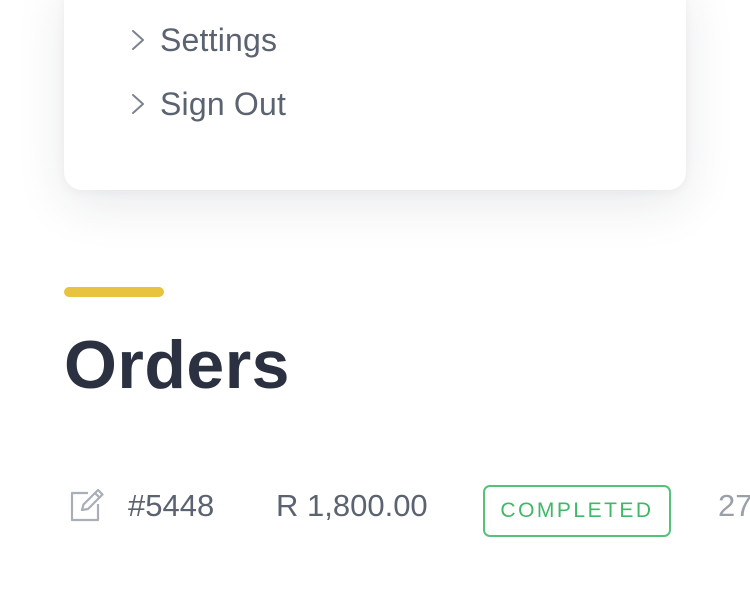 The width and height of the screenshot is (750, 601). Describe the element at coordinates (577, 511) in the screenshot. I see `status-badge: COMPLETED` at that location.